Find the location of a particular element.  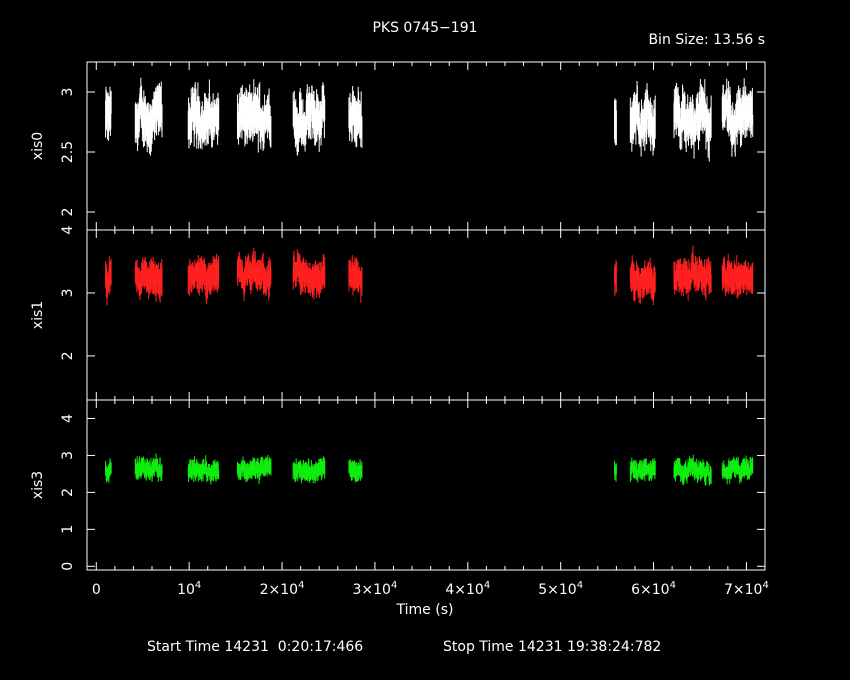

stop-time-label: Stop Time 14231 19:38:24:782 is located at coordinates (552, 647).